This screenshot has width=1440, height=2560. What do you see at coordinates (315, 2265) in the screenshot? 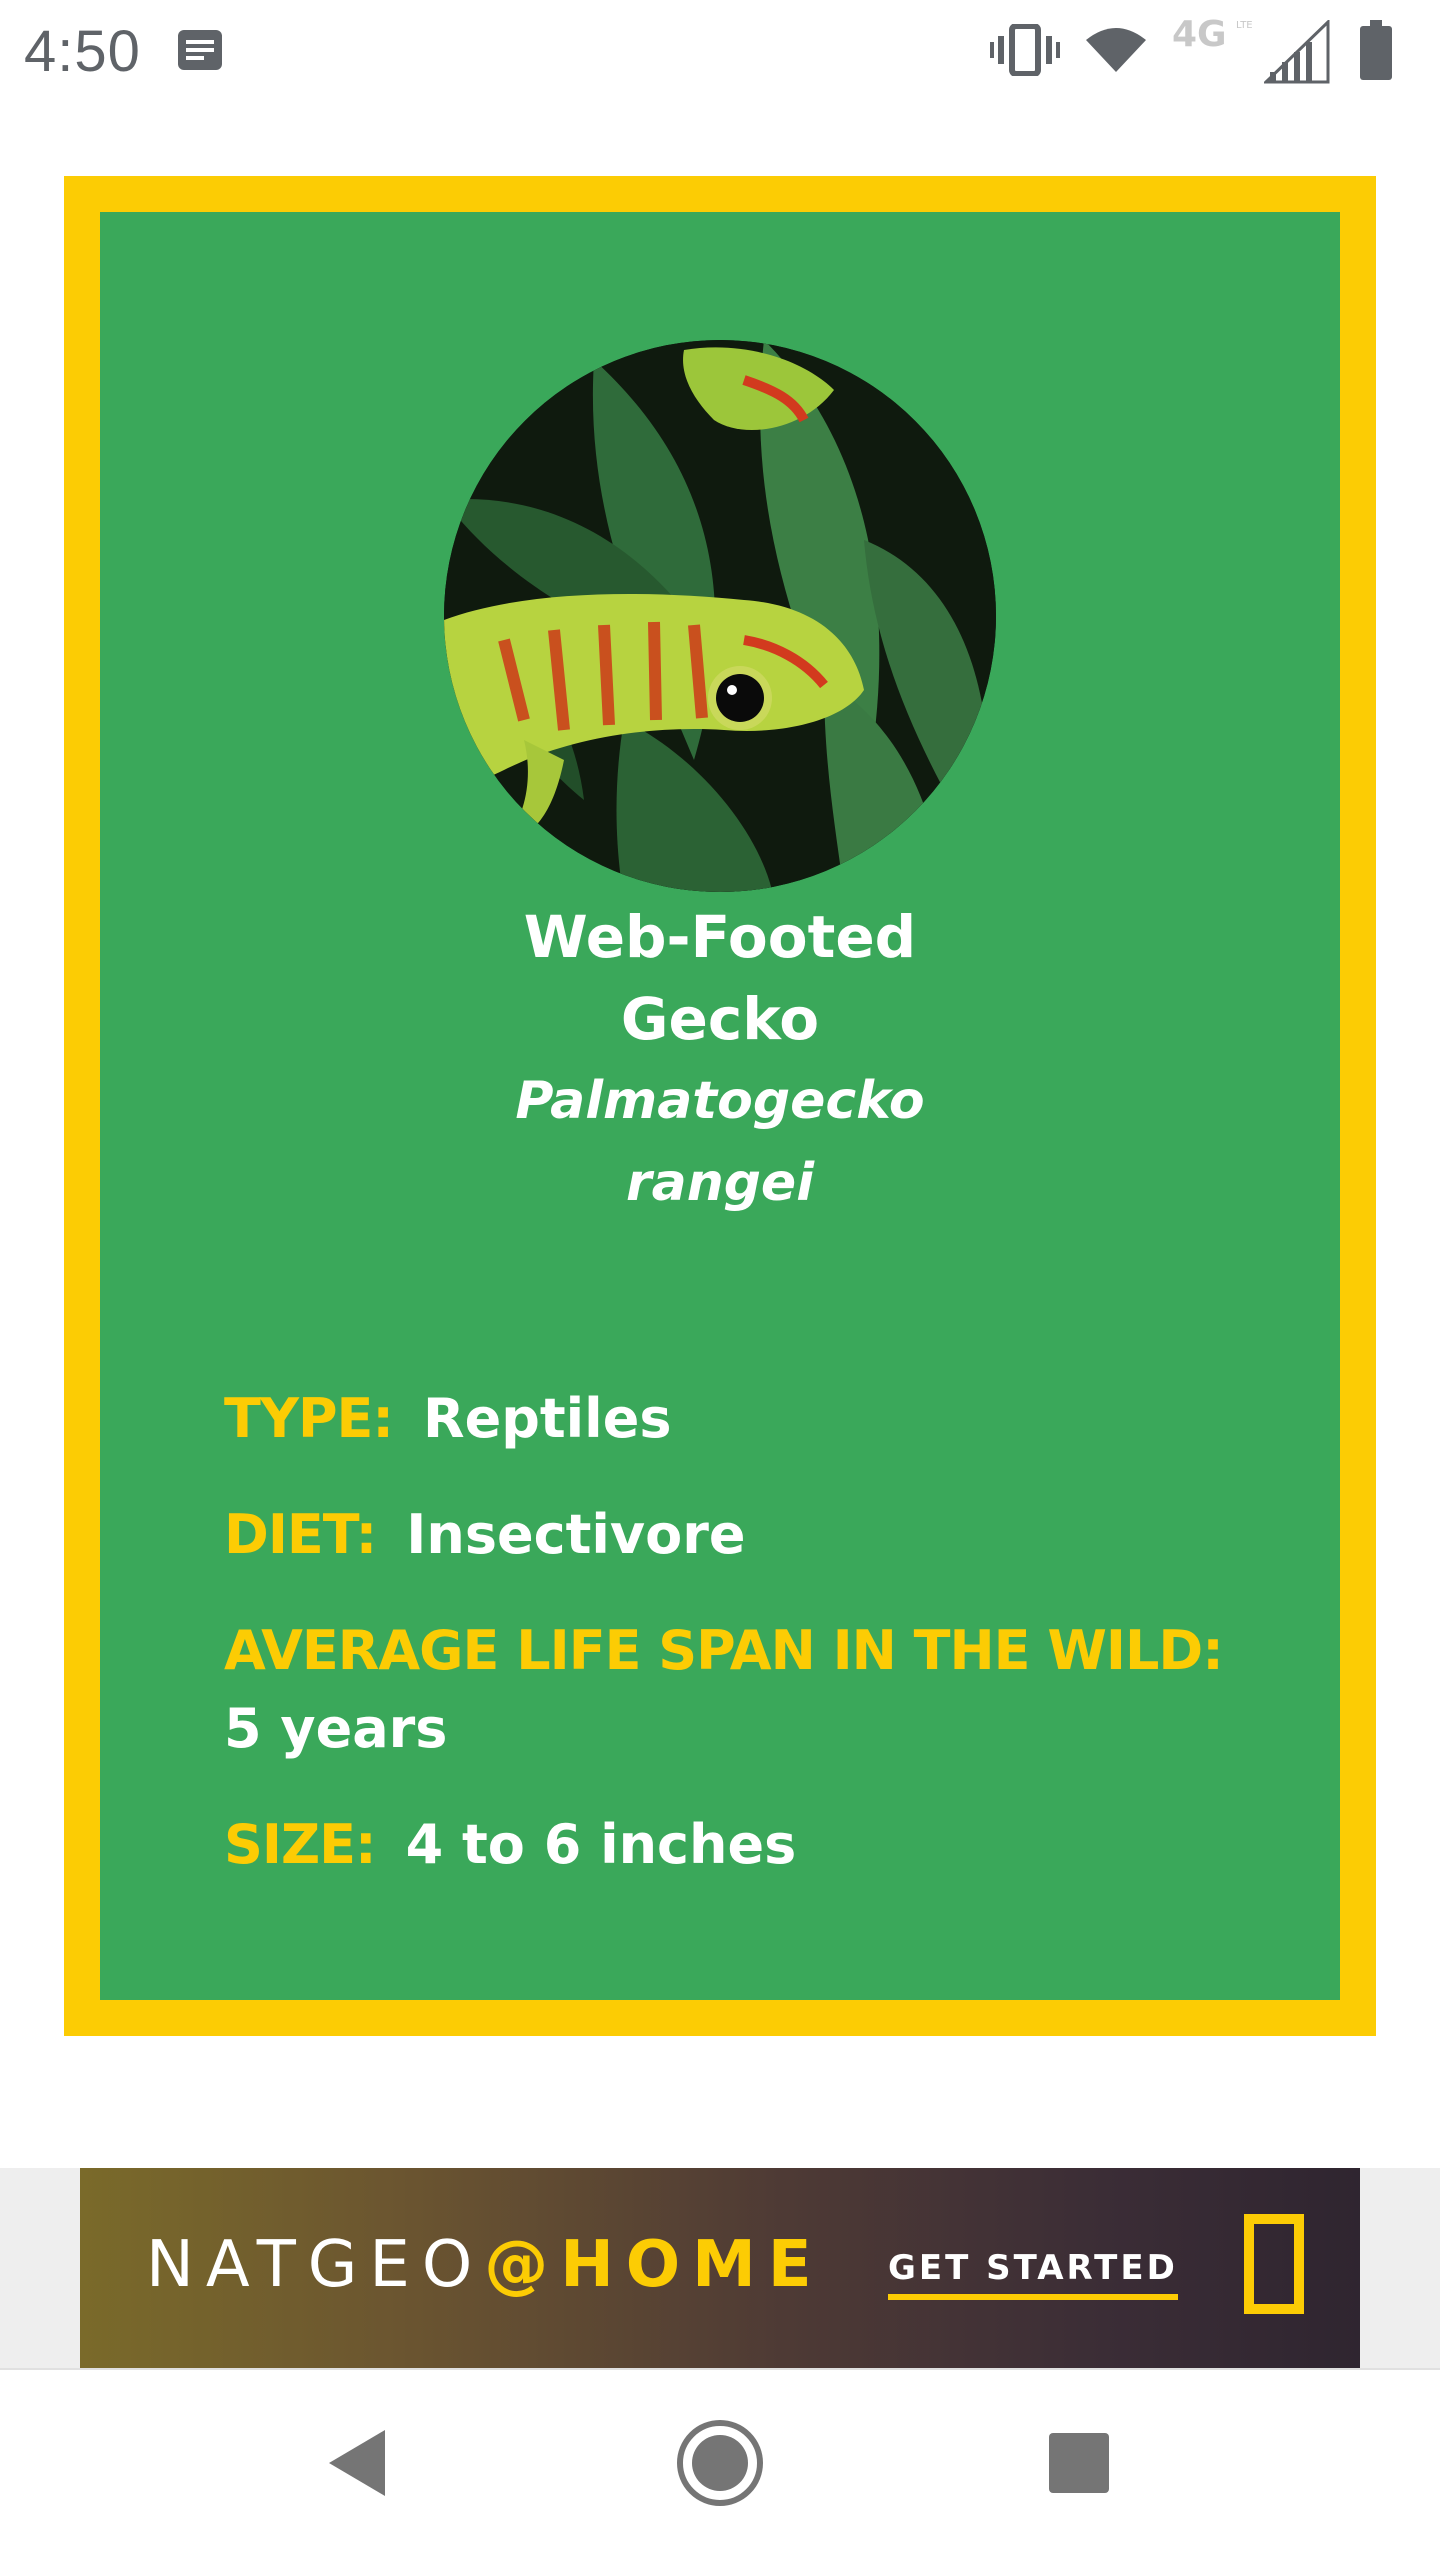
I see `ad-brand-natgeo: NATGEO` at bounding box center [315, 2265].